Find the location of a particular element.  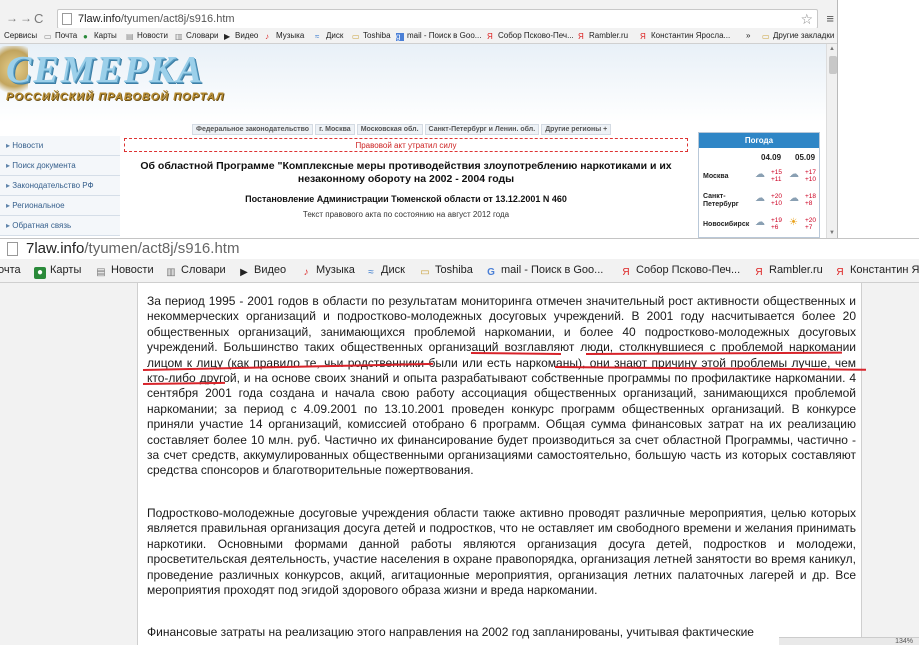

bookmarks-more: » is located at coordinates (748, 35).